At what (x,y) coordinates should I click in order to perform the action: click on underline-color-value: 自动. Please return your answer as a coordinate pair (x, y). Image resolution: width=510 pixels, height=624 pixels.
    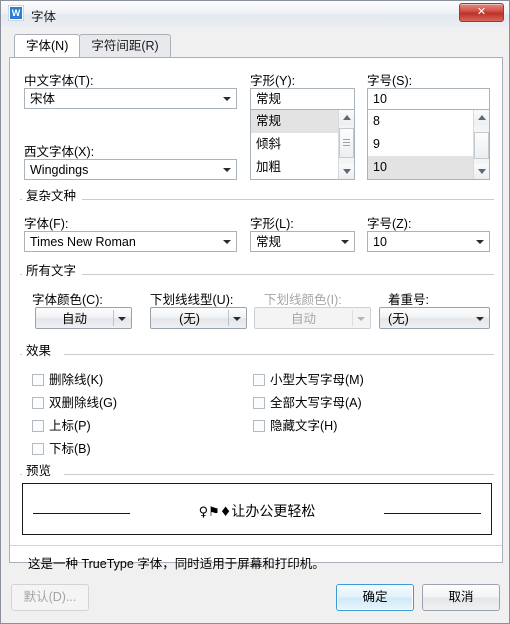
    Looking at the image, I should click on (303, 319).